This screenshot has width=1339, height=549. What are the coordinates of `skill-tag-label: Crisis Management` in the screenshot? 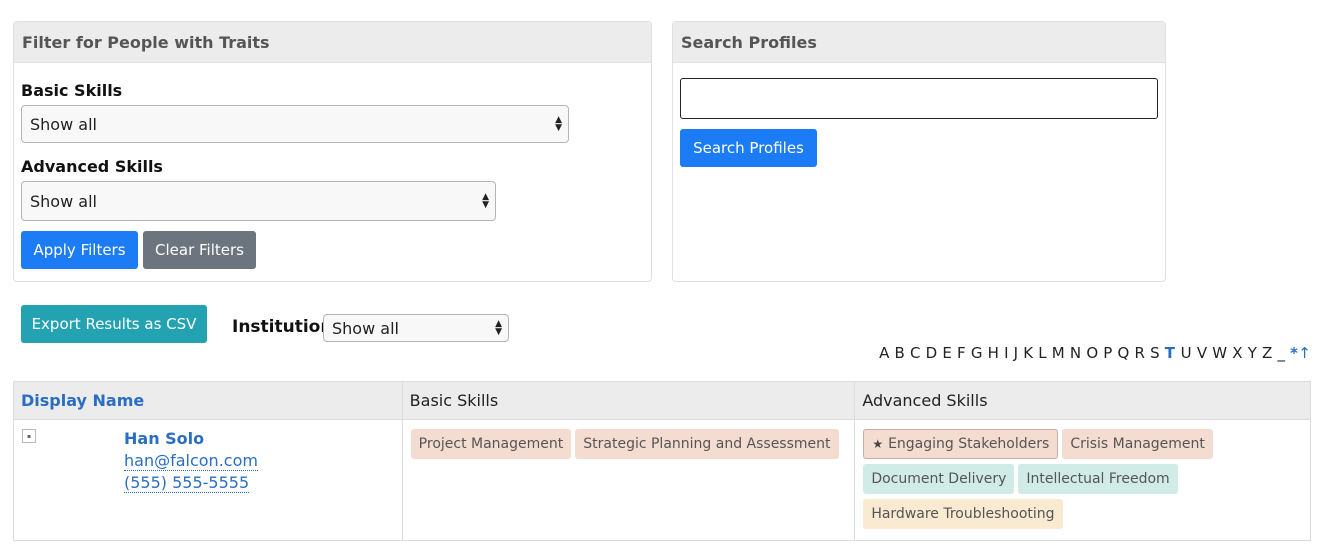 It's located at (1137, 444).